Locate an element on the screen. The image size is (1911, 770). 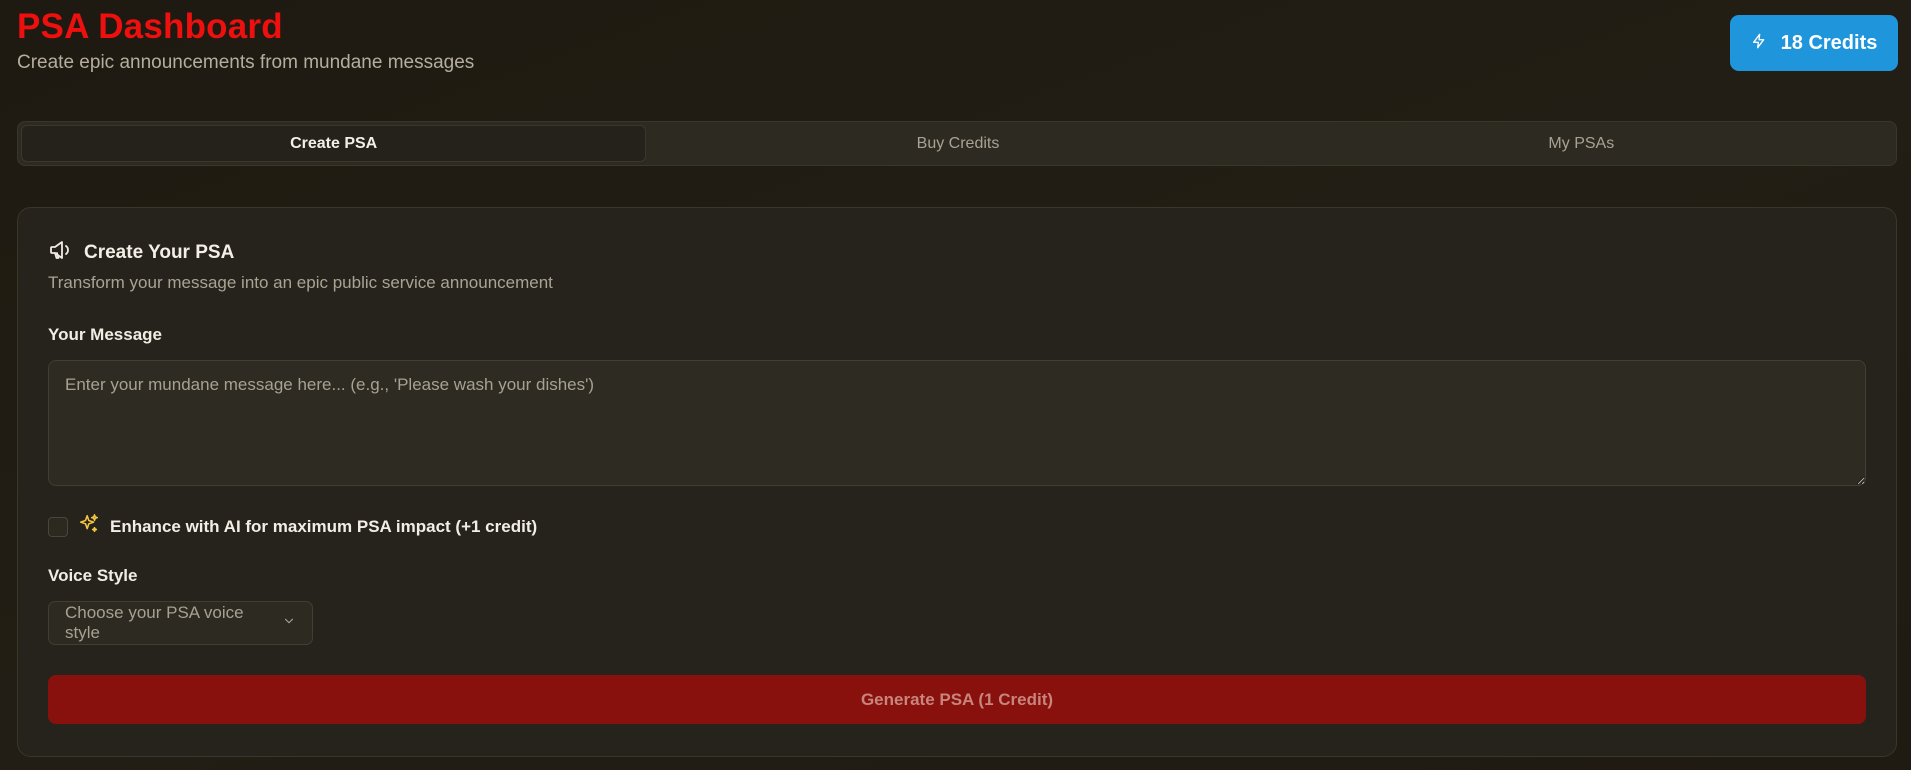
chevron-down-icon is located at coordinates (289, 623).